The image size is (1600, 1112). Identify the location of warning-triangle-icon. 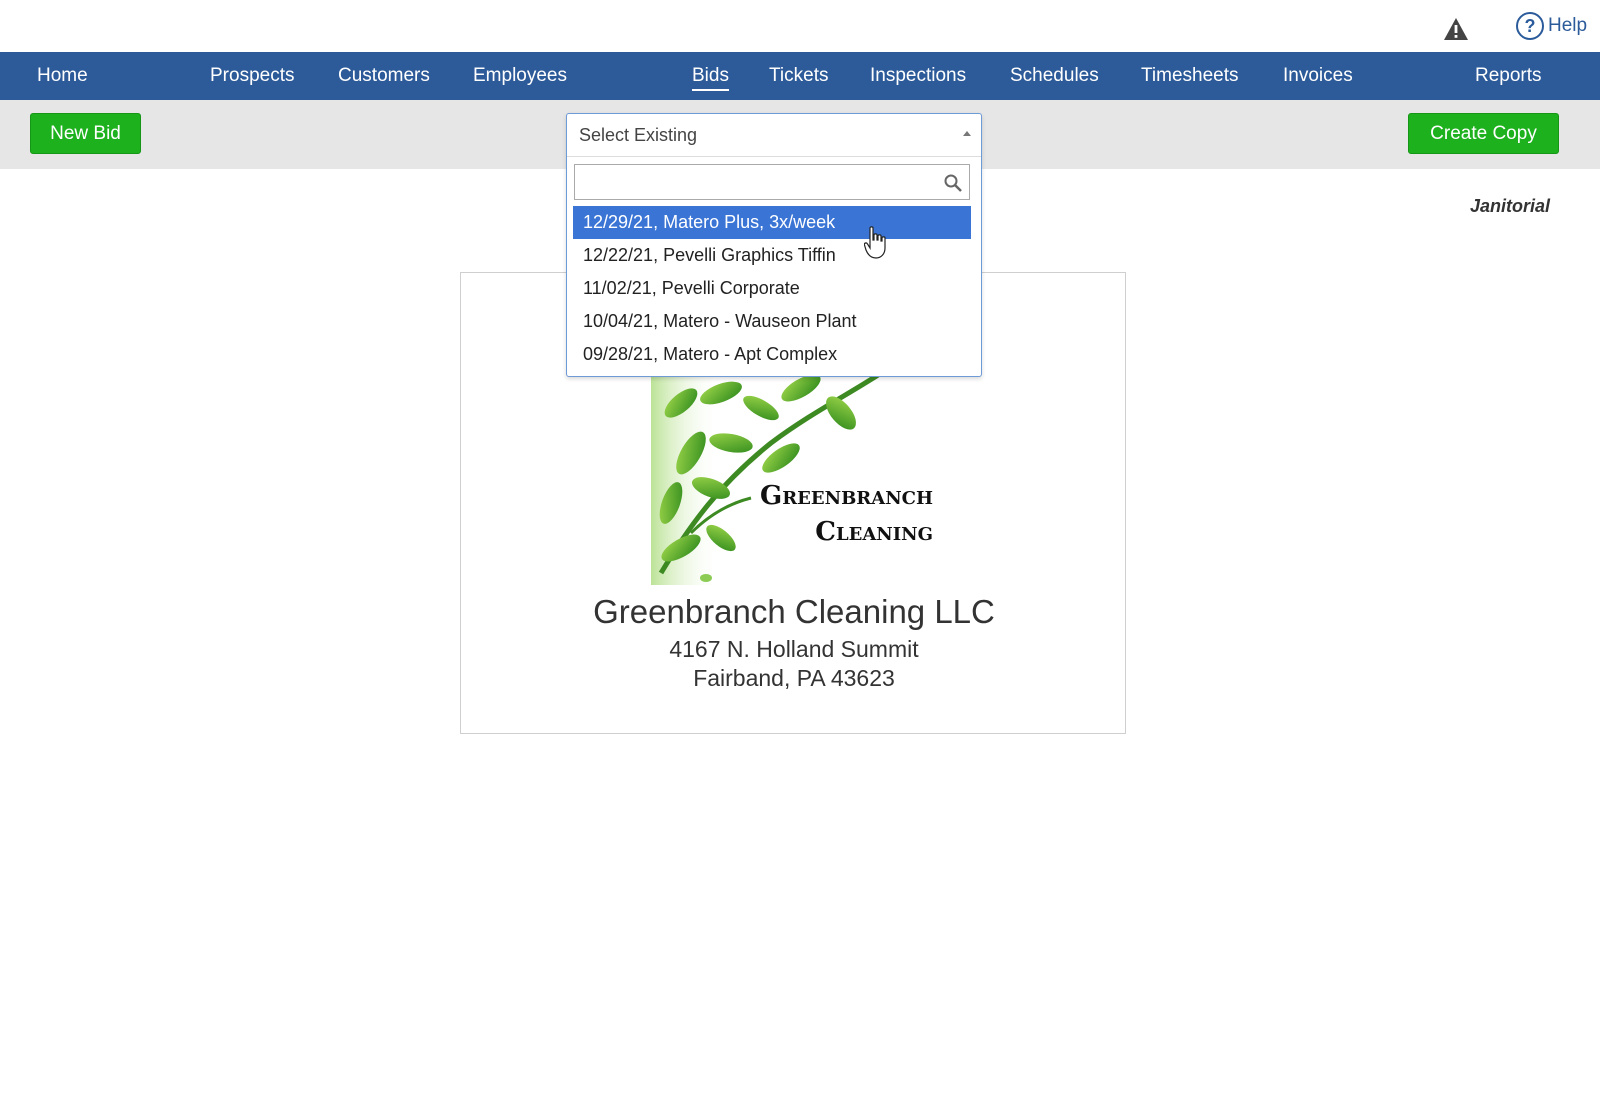
(1456, 29).